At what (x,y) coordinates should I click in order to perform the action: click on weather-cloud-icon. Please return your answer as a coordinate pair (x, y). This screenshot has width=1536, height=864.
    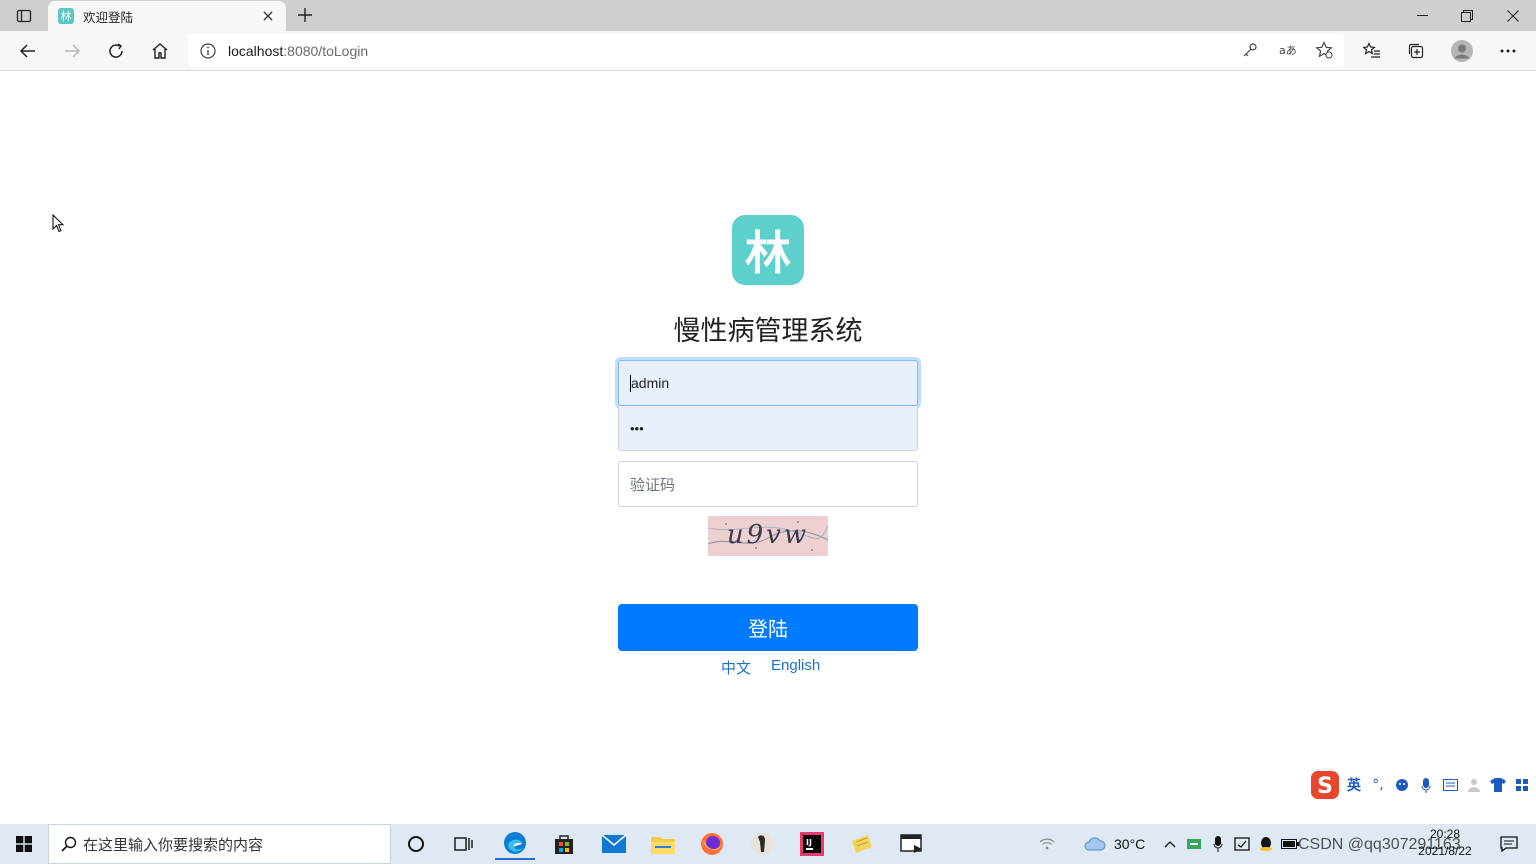
    Looking at the image, I should click on (1095, 844).